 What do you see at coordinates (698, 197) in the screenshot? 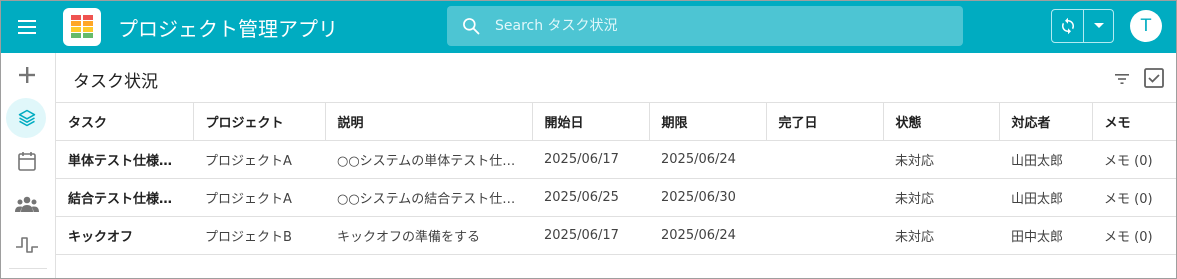
I see `cell-due-date: 2025/06/30` at bounding box center [698, 197].